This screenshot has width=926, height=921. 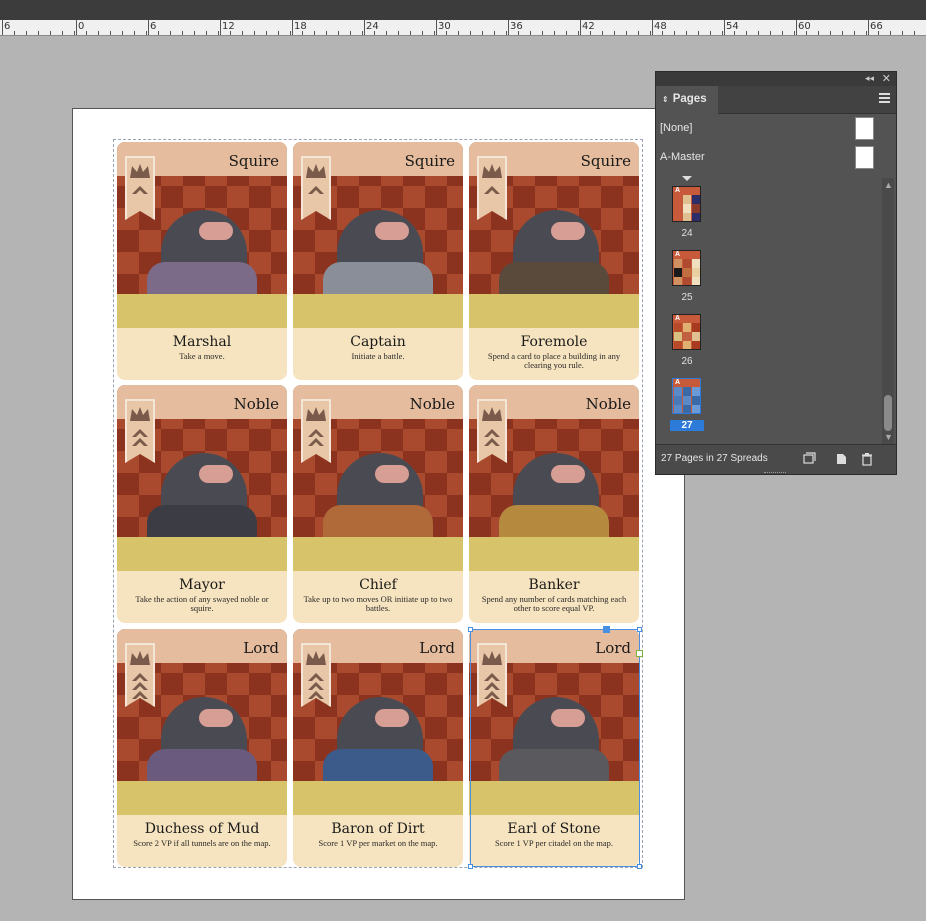 What do you see at coordinates (689, 99) in the screenshot?
I see `tab-pages-label: Pages` at bounding box center [689, 99].